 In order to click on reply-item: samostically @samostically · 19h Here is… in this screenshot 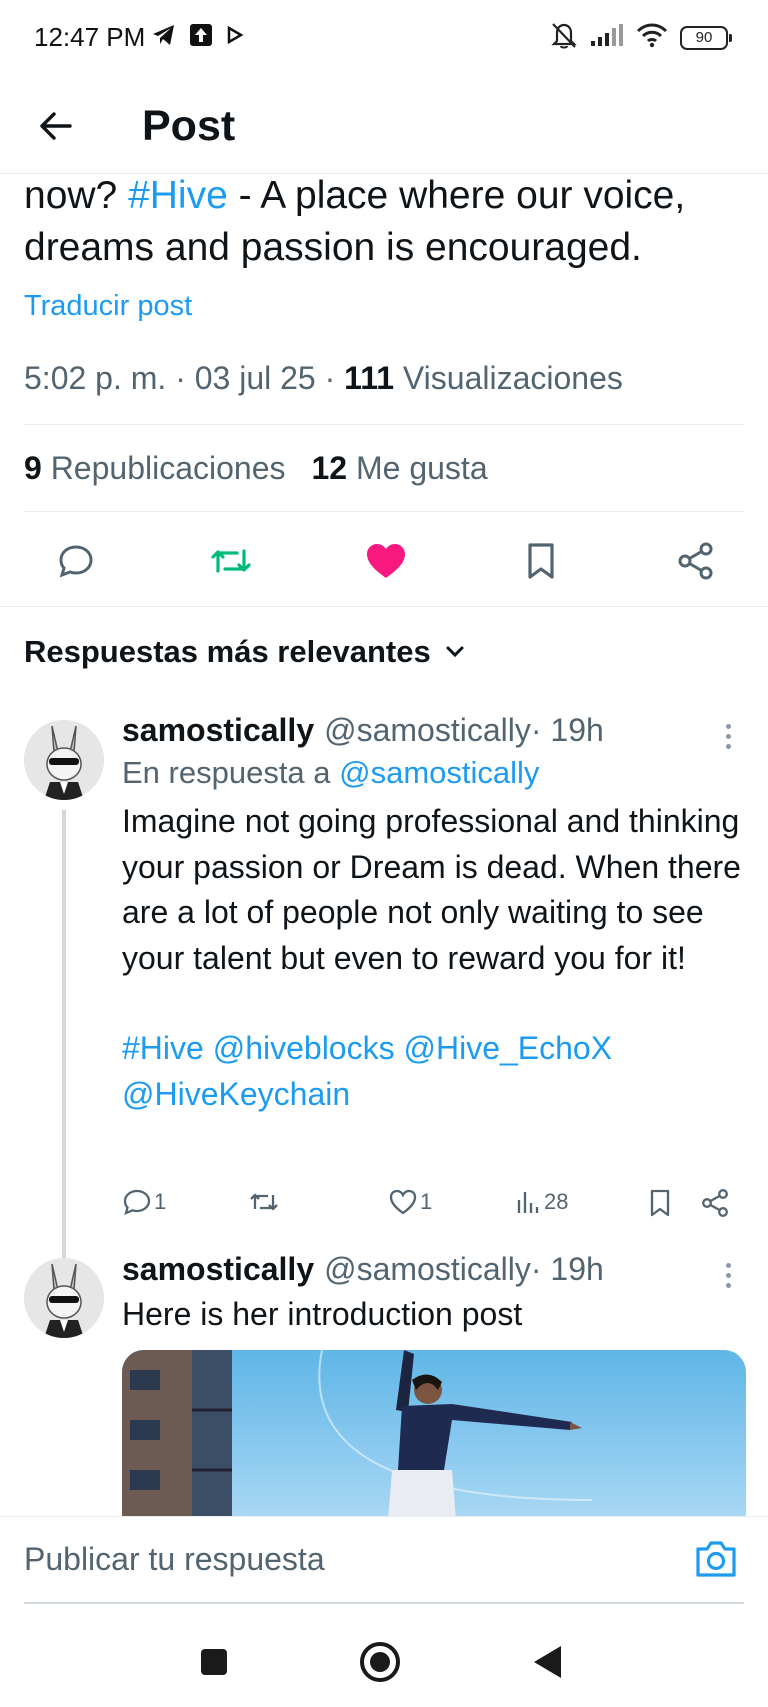, I will do `click(435, 1294)`.